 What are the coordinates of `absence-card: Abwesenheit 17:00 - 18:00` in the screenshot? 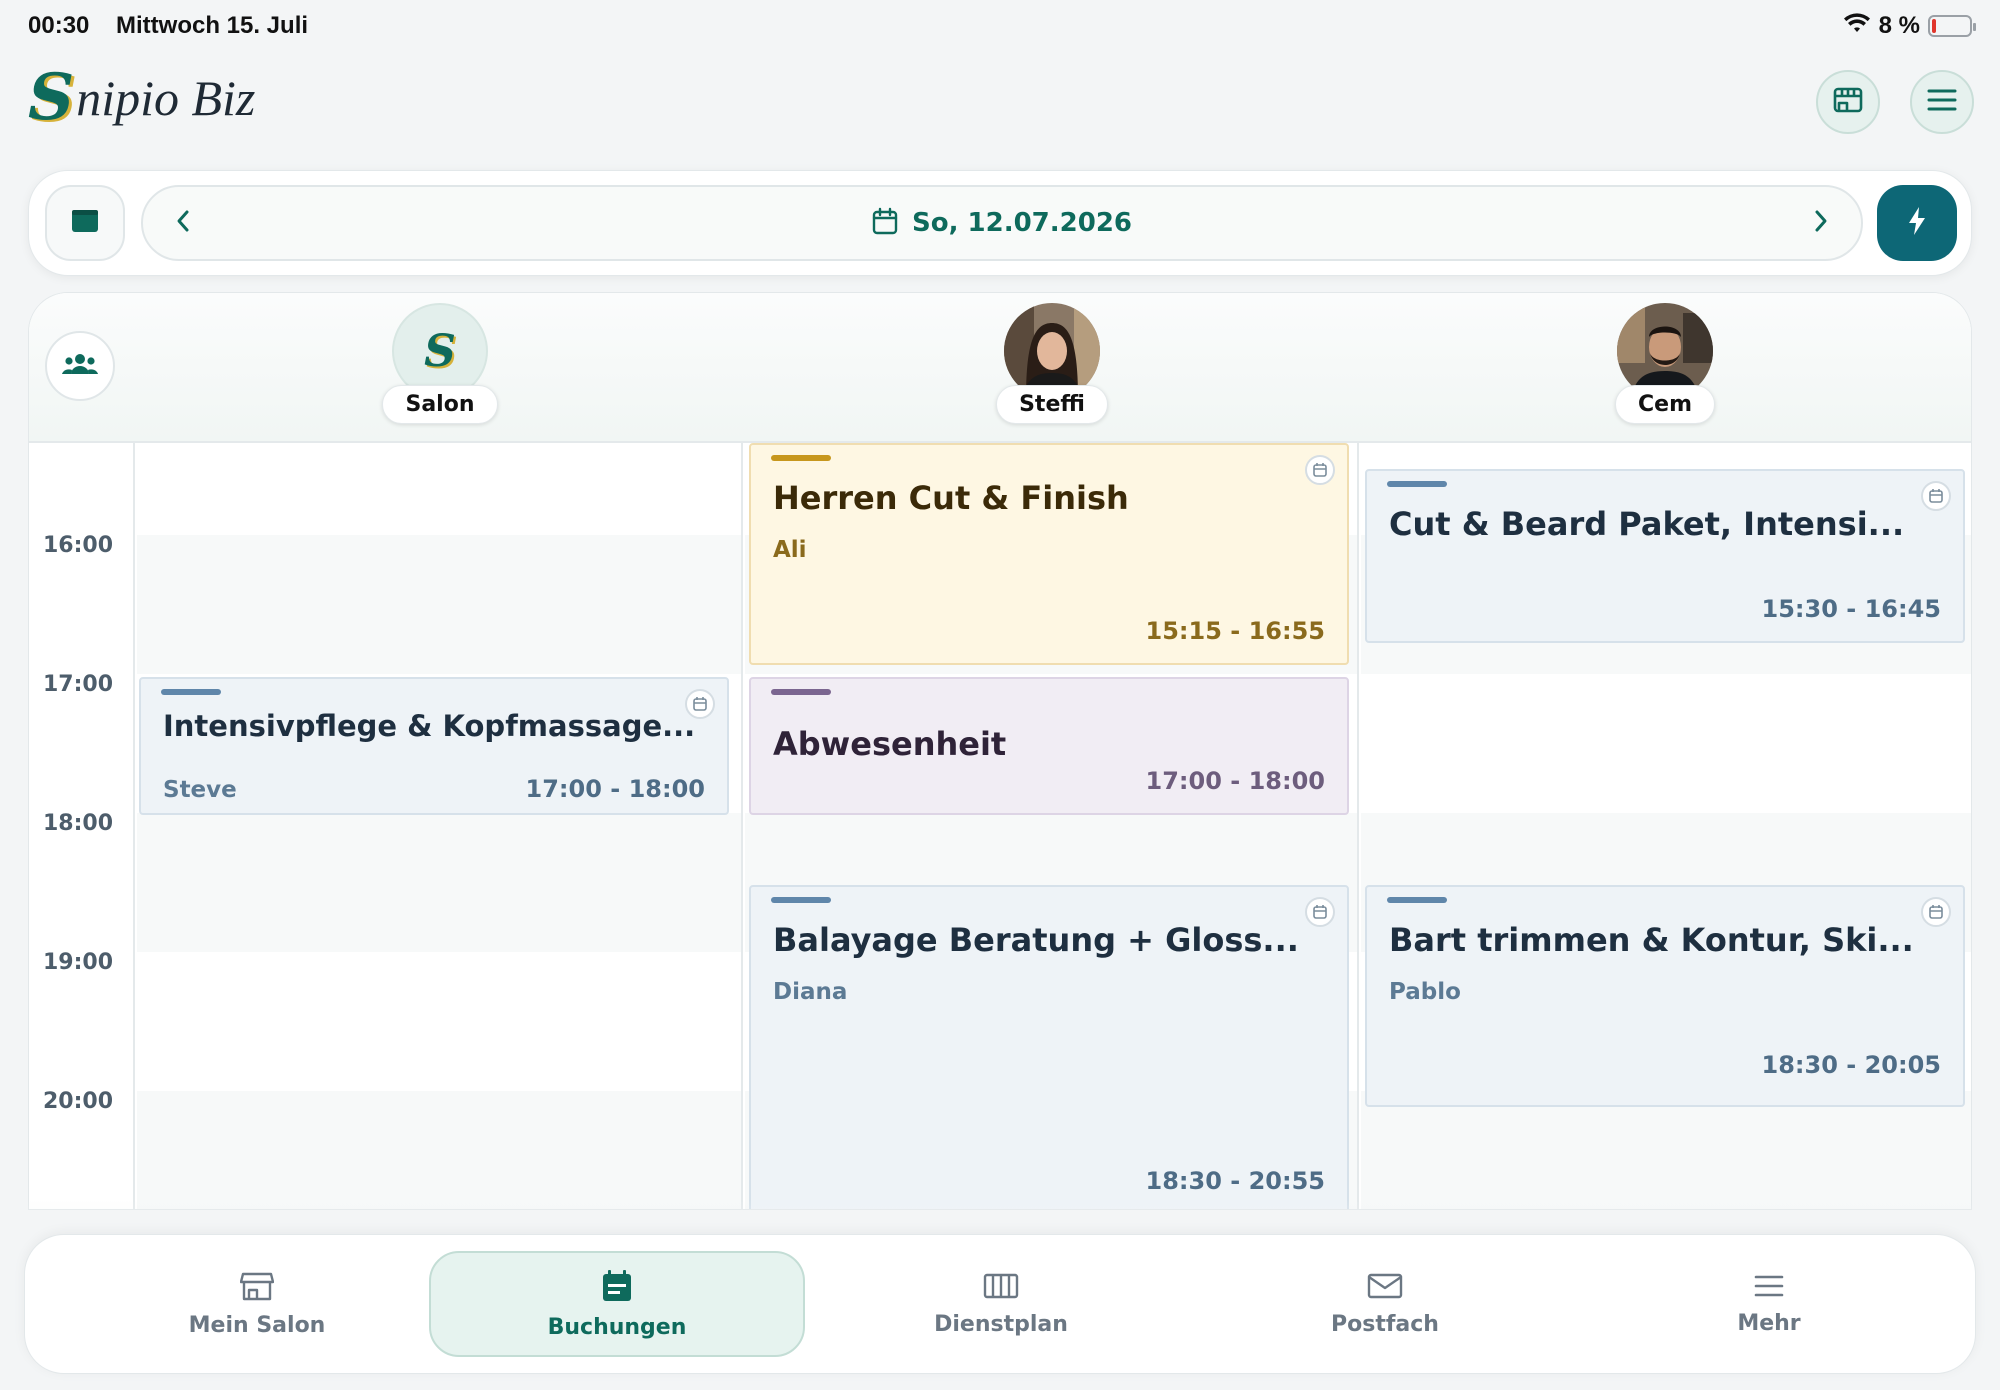 It's located at (1049, 746).